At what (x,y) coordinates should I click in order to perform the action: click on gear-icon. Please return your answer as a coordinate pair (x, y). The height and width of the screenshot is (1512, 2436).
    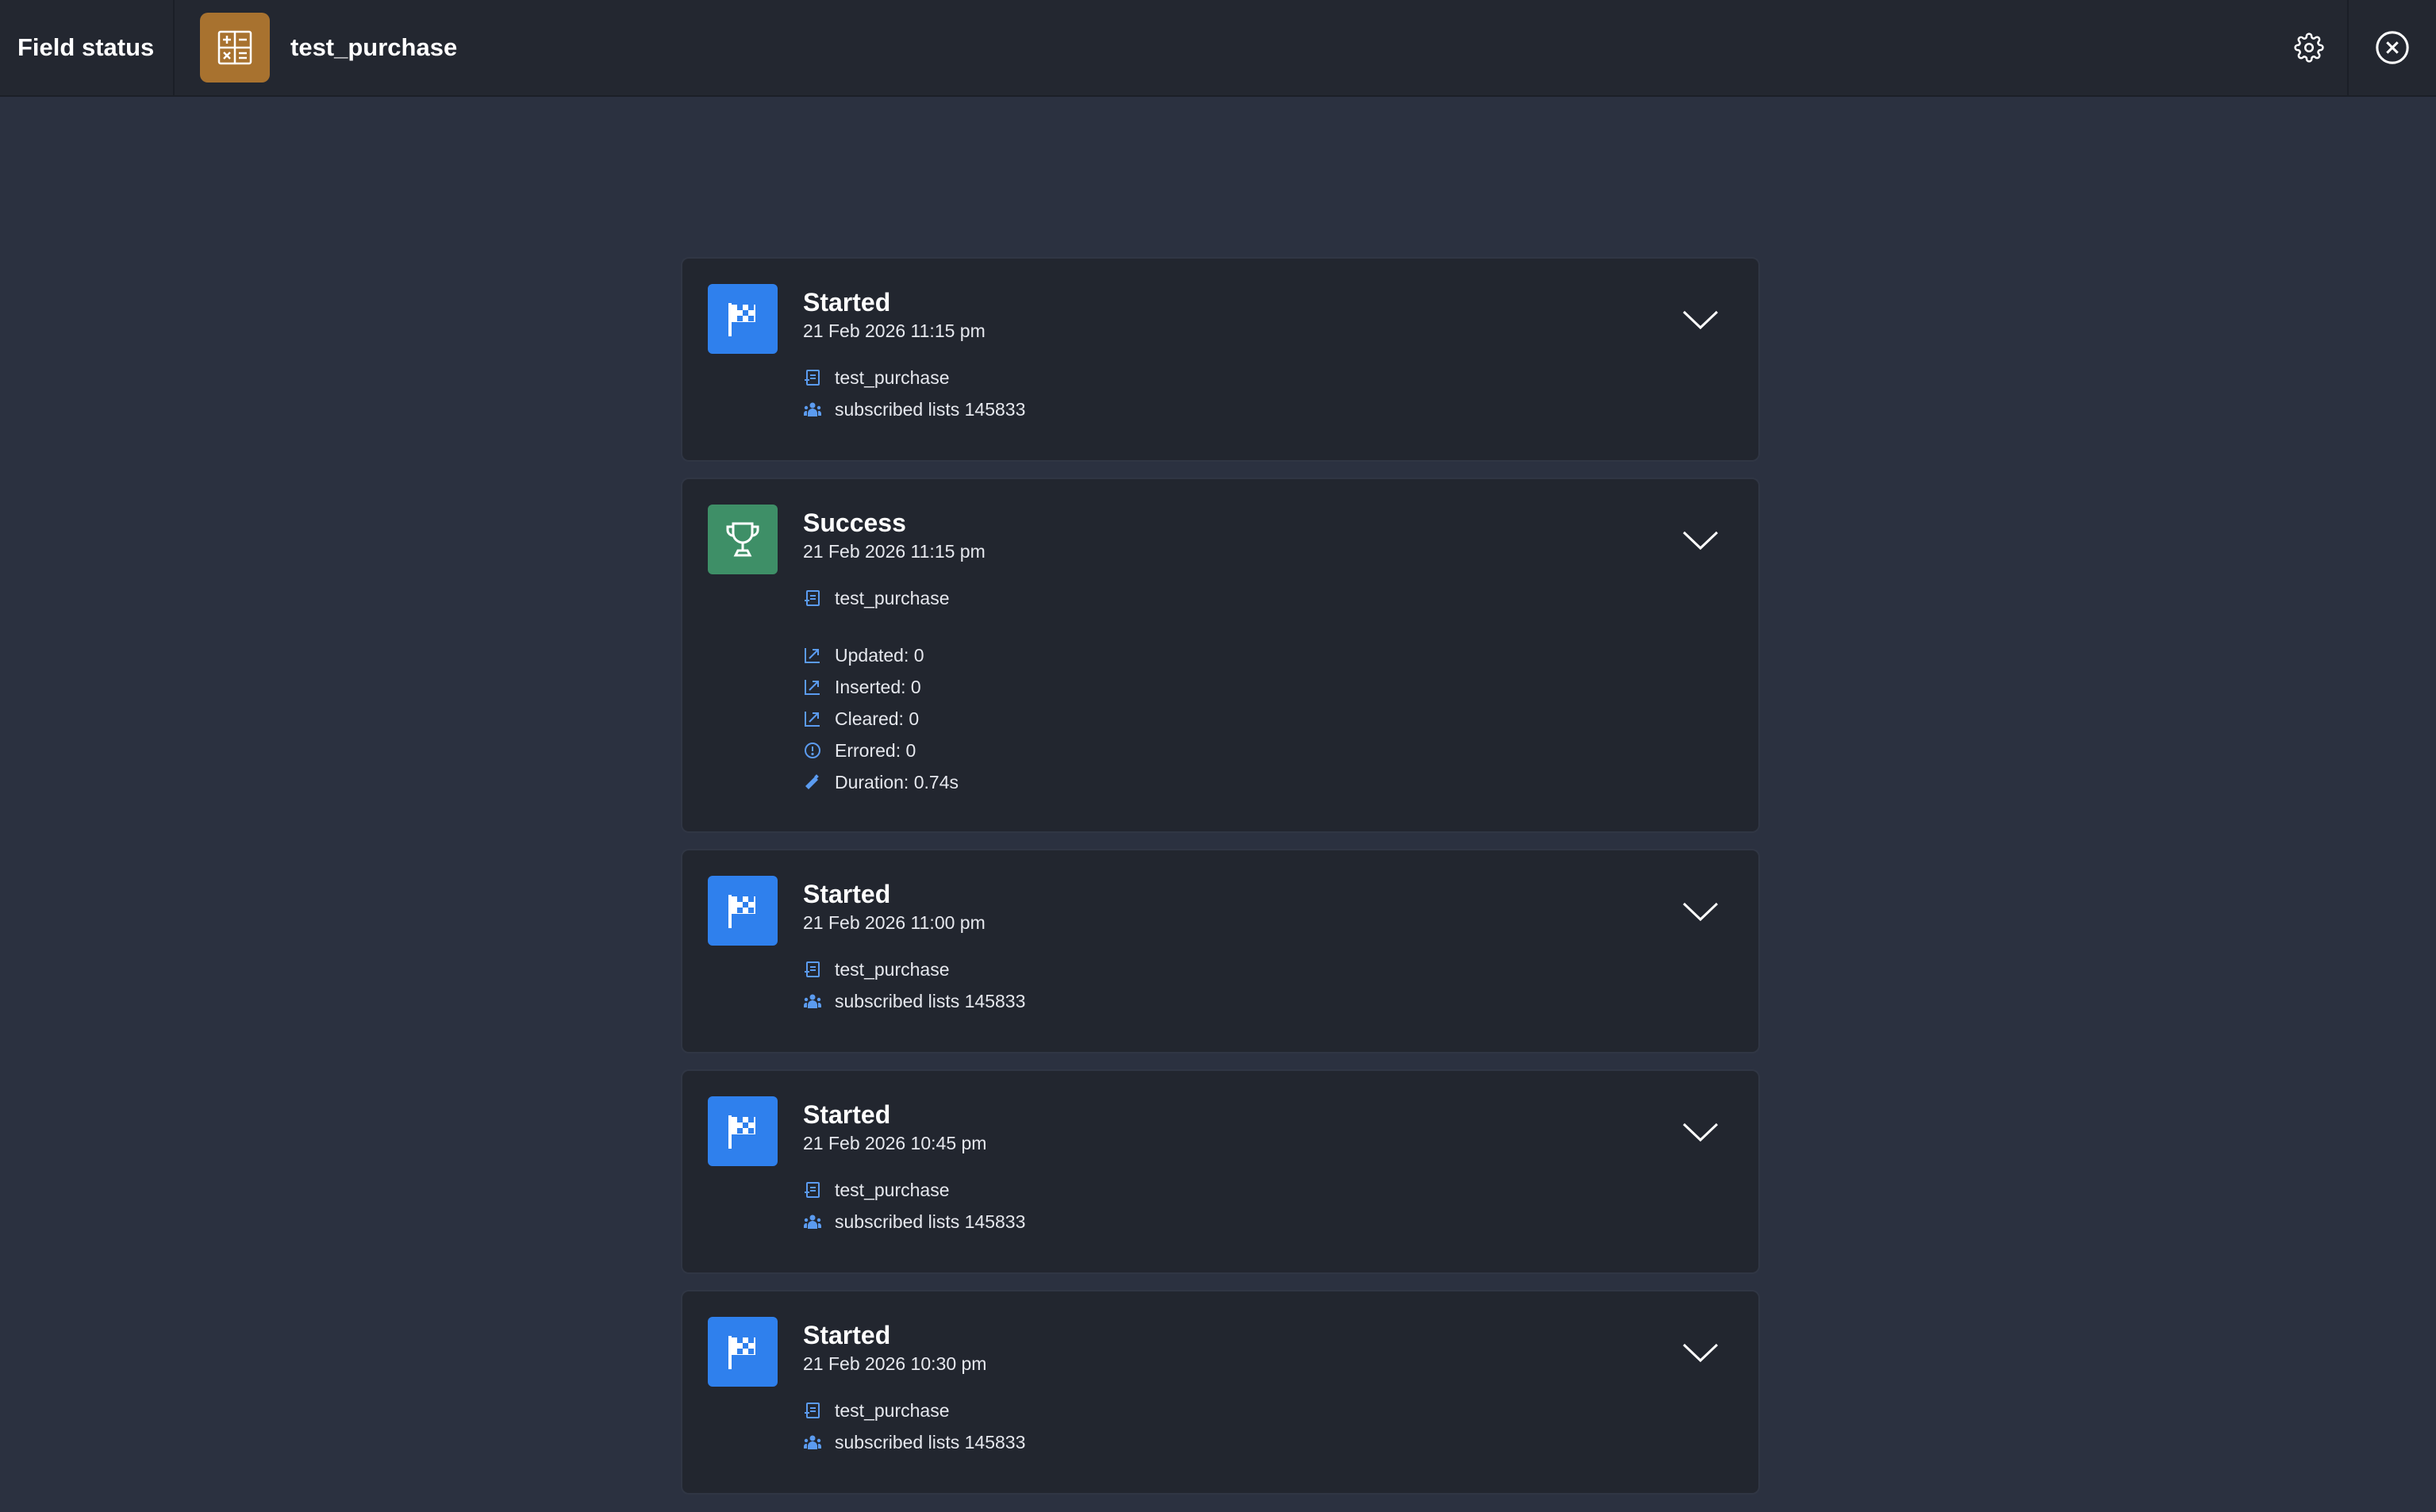
    Looking at the image, I should click on (2309, 48).